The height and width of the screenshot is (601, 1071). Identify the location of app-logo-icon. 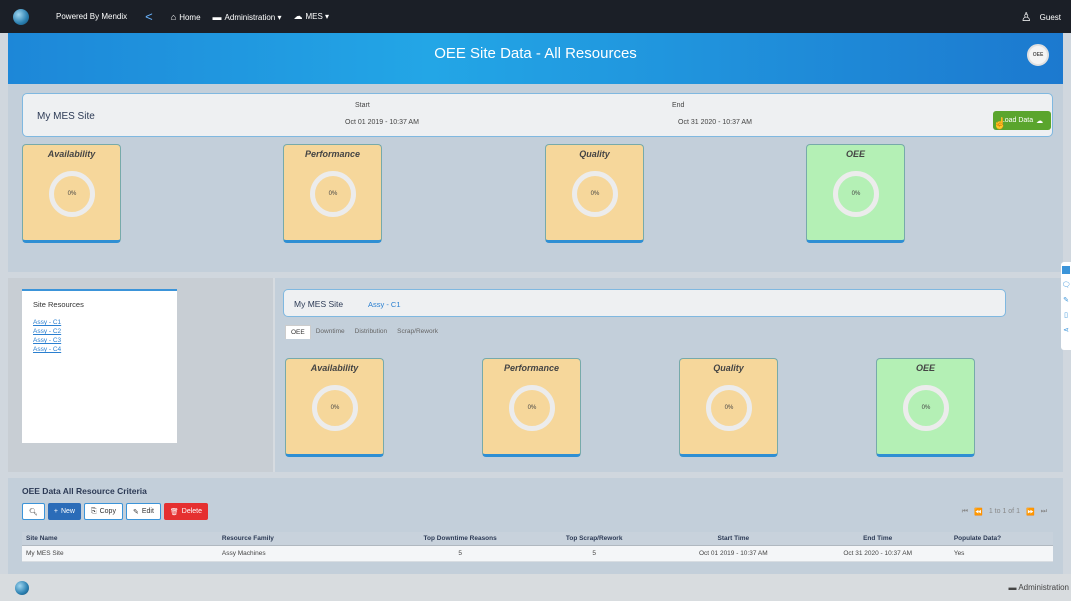
(21, 16).